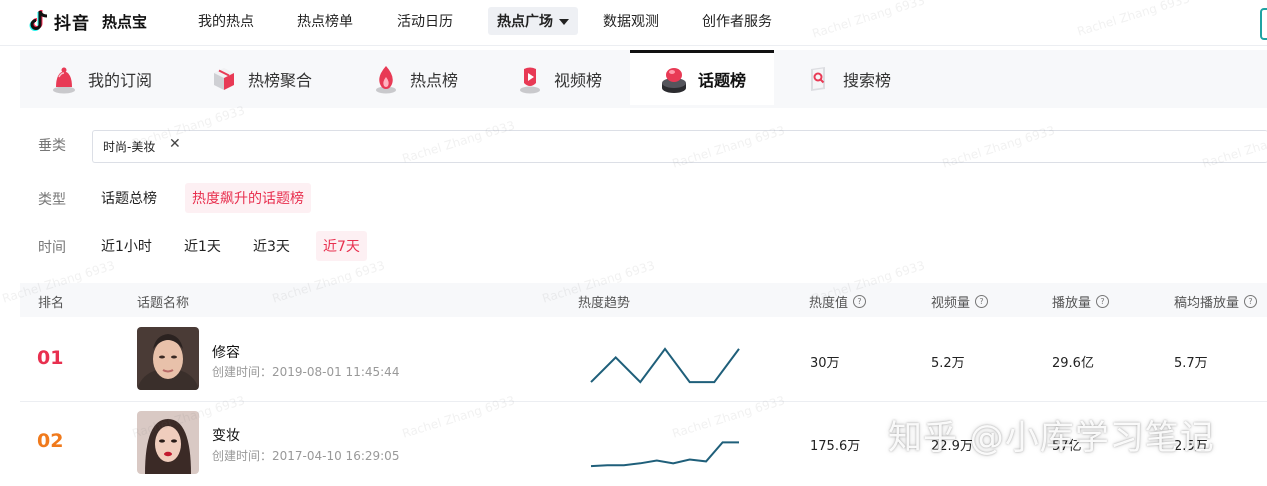 The height and width of the screenshot is (486, 1267). I want to click on top-navigation: 抖音 热点宝 我的热点 热点榜单 活动日历 热点广场 数据观测 创作者服务, so click(633, 23).